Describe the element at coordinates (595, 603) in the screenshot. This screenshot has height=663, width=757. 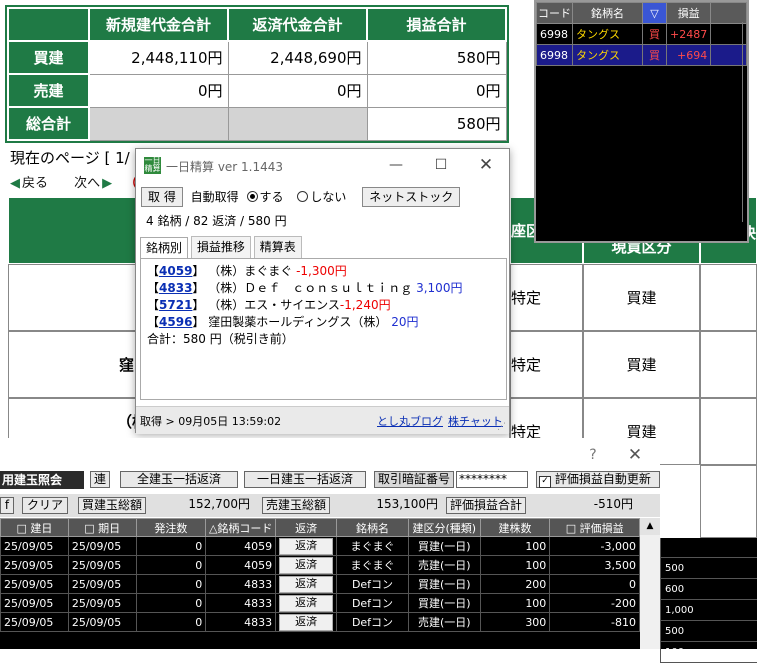
I see `eval-pl: -200` at that location.